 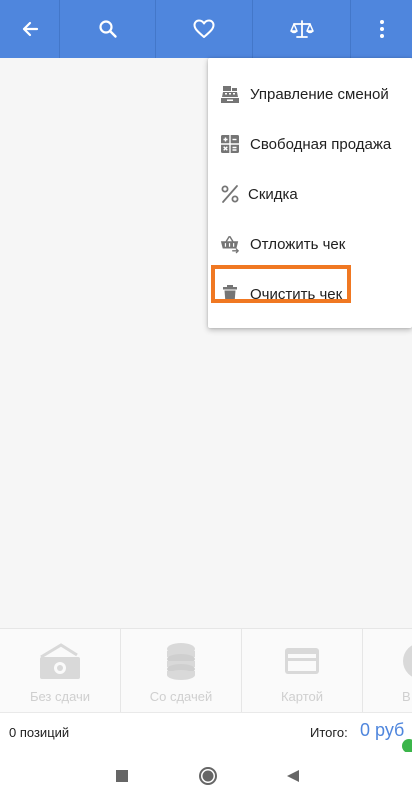 What do you see at coordinates (230, 144) in the screenshot?
I see `calculator-icon` at bounding box center [230, 144].